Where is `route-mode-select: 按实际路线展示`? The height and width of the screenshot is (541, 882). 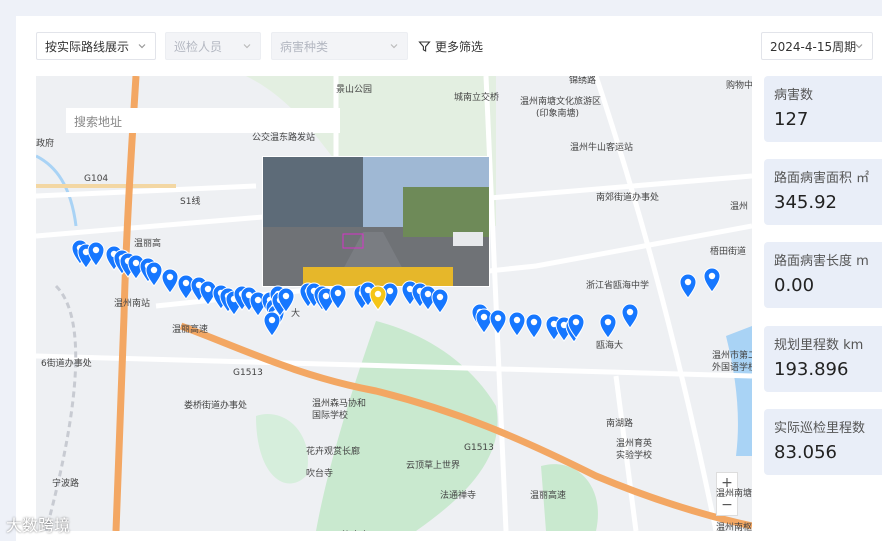 route-mode-select: 按实际路线展示 is located at coordinates (96, 46).